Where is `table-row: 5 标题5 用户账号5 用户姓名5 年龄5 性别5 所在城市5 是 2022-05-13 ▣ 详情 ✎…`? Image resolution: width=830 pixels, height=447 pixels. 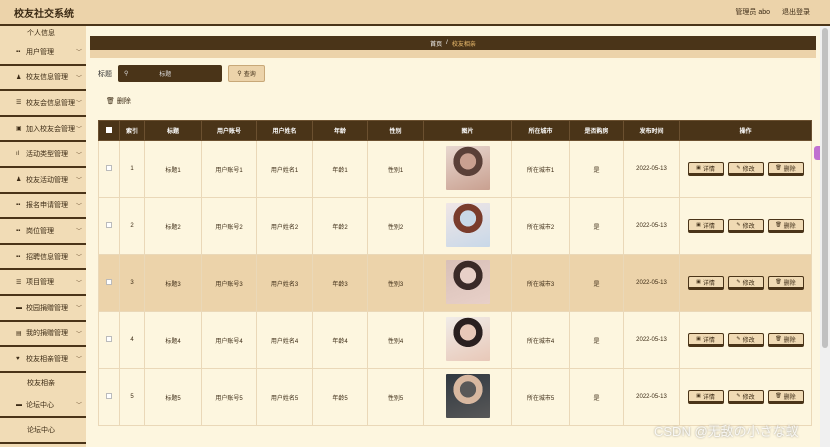
table-row: 5 标题5 用户账号5 用户姓名5 年龄5 性别5 所在城市5 是 2022-05-13 ▣ 详情 ✎… is located at coordinates (455, 397).